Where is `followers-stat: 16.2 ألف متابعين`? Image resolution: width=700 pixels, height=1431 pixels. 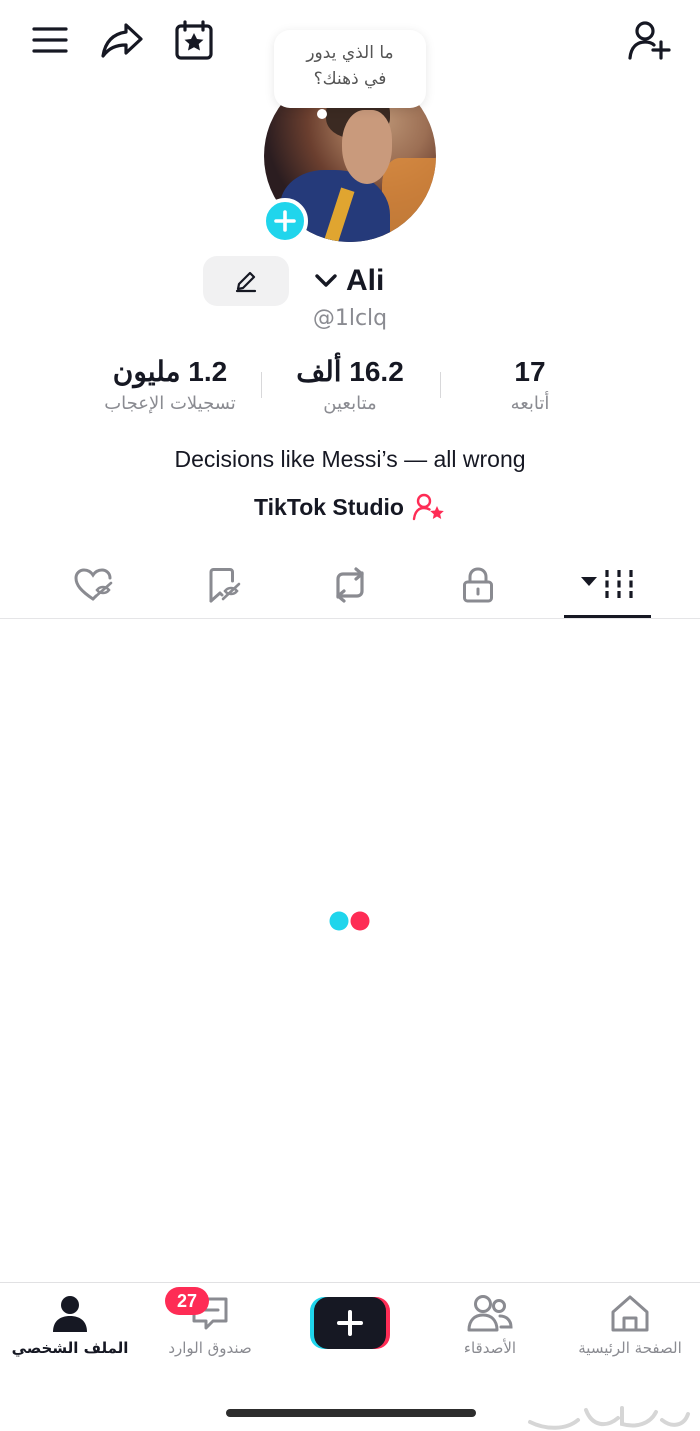 followers-stat: 16.2 ألف متابعين is located at coordinates (350, 386).